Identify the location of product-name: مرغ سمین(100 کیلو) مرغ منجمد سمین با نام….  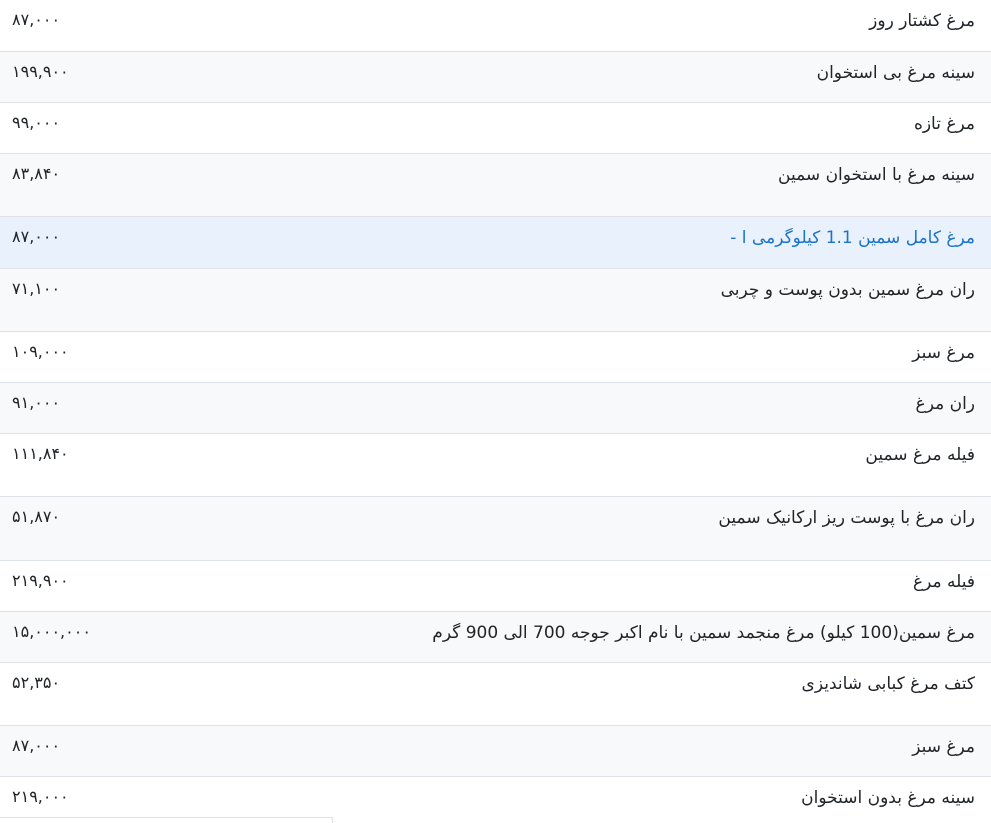
(703, 632).